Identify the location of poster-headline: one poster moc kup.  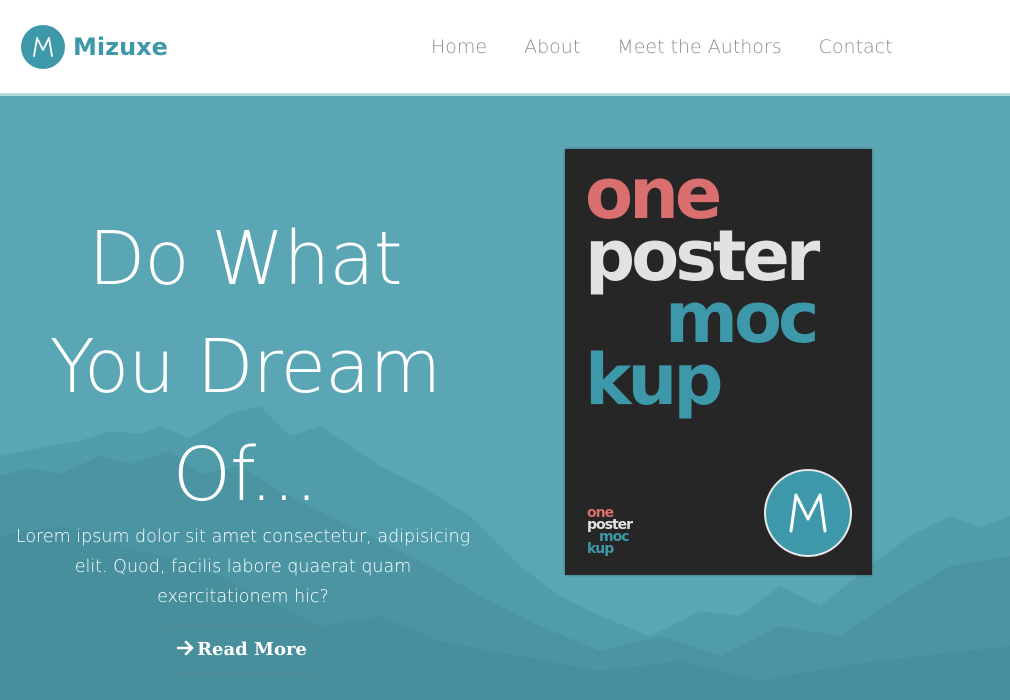
(702, 287).